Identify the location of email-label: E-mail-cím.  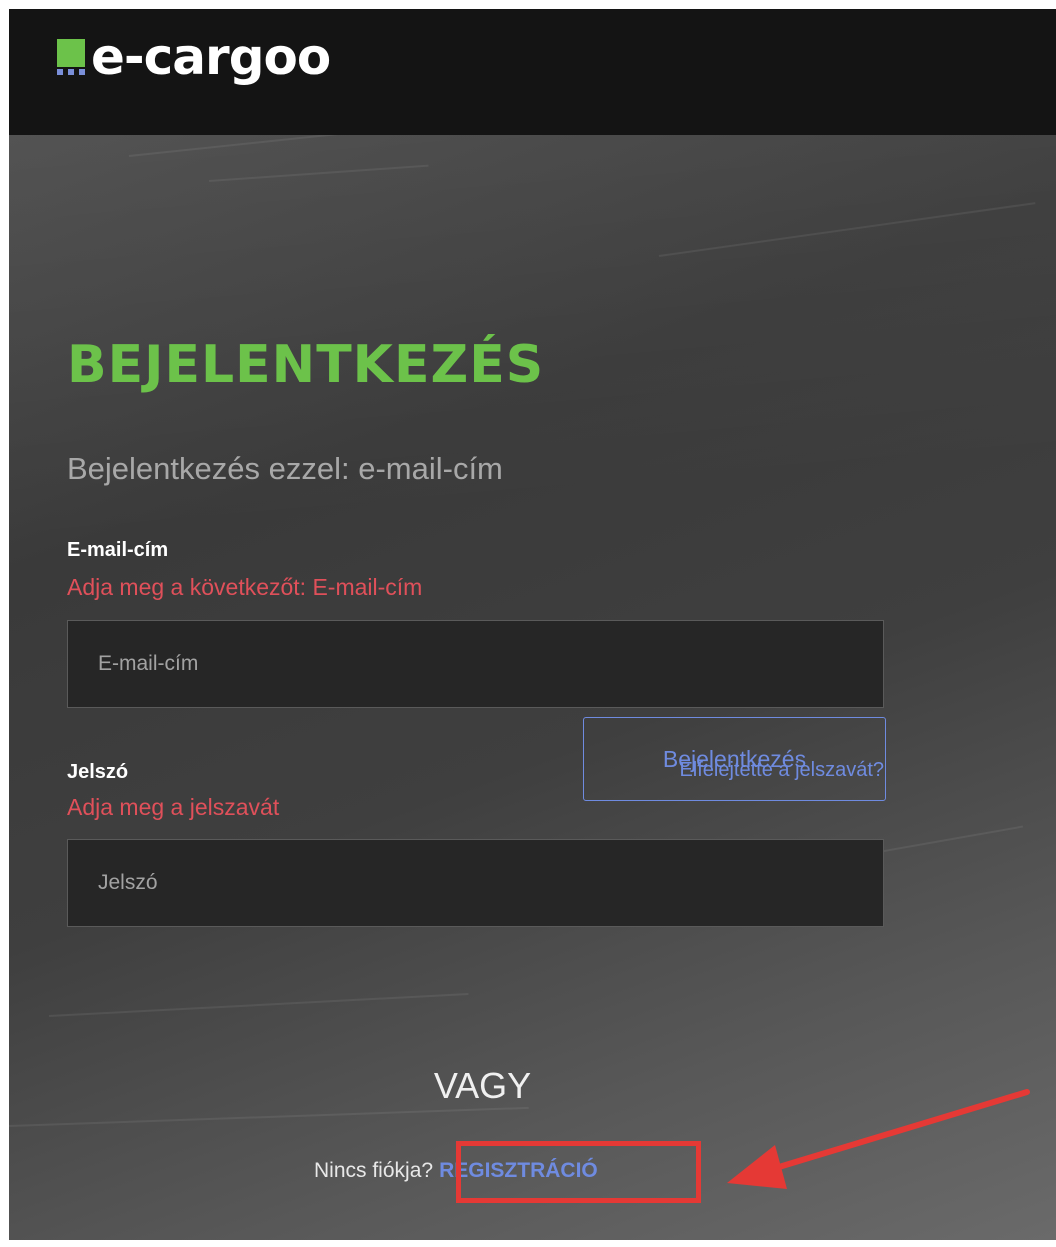
(118, 550).